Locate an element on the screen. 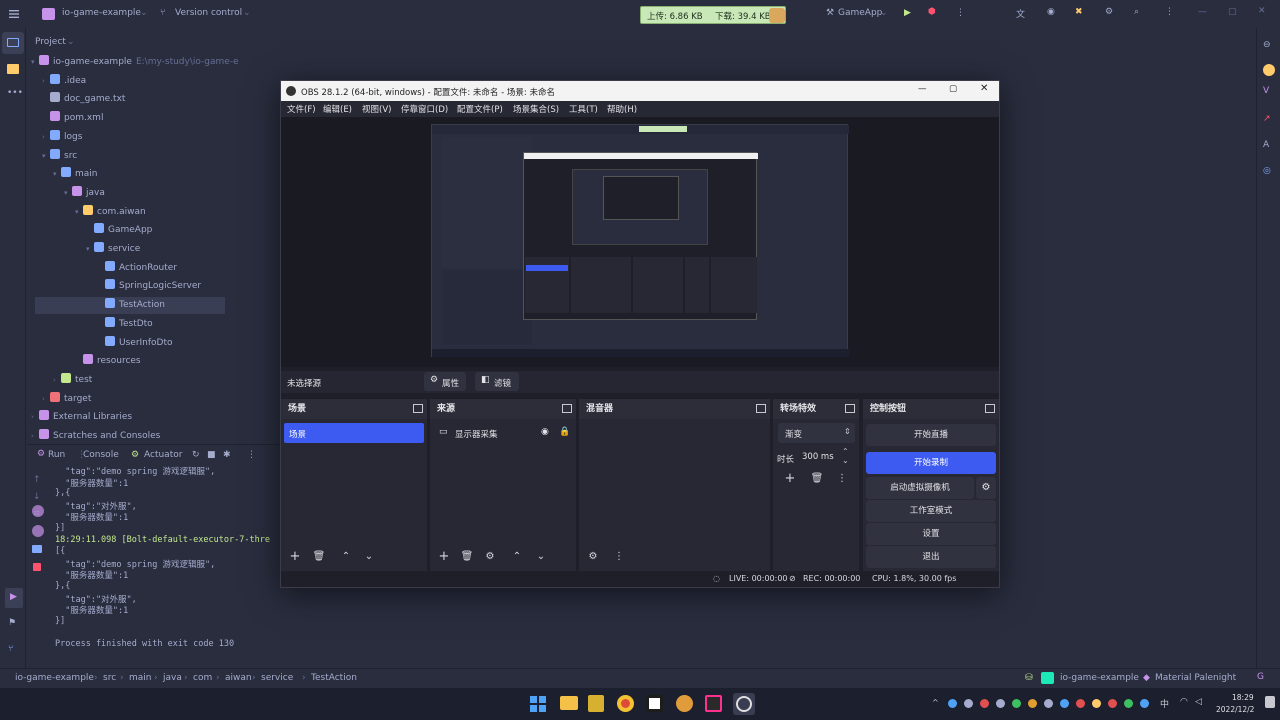 The height and width of the screenshot is (720, 1280). tree-item: ▾ com.aiwan is located at coordinates (110, 212).